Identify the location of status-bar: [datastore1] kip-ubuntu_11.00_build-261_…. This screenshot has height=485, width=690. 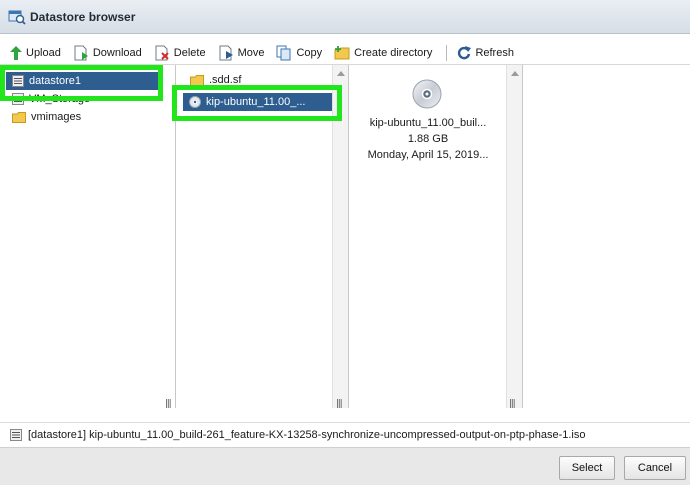
(345, 434).